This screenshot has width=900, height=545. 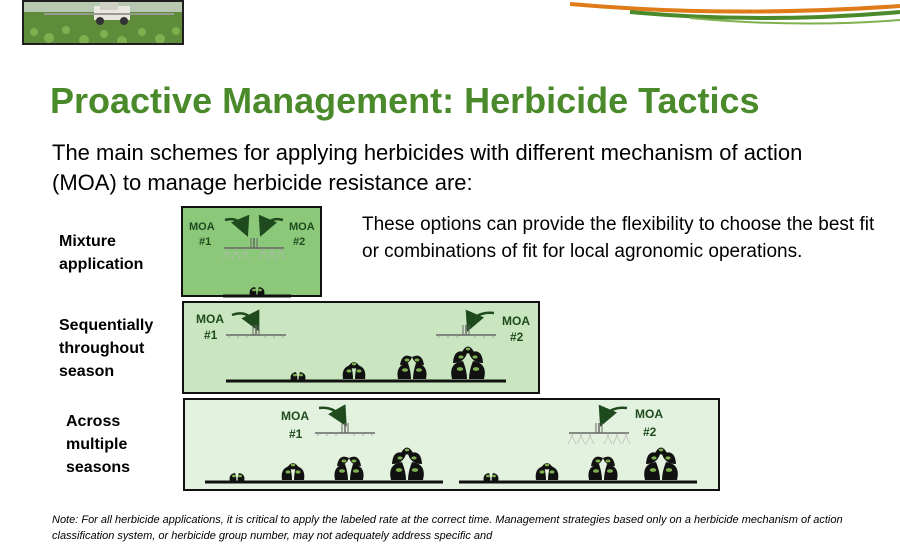 I want to click on mixture-diagram: MOA #1 MOA #2, so click(x=252, y=256).